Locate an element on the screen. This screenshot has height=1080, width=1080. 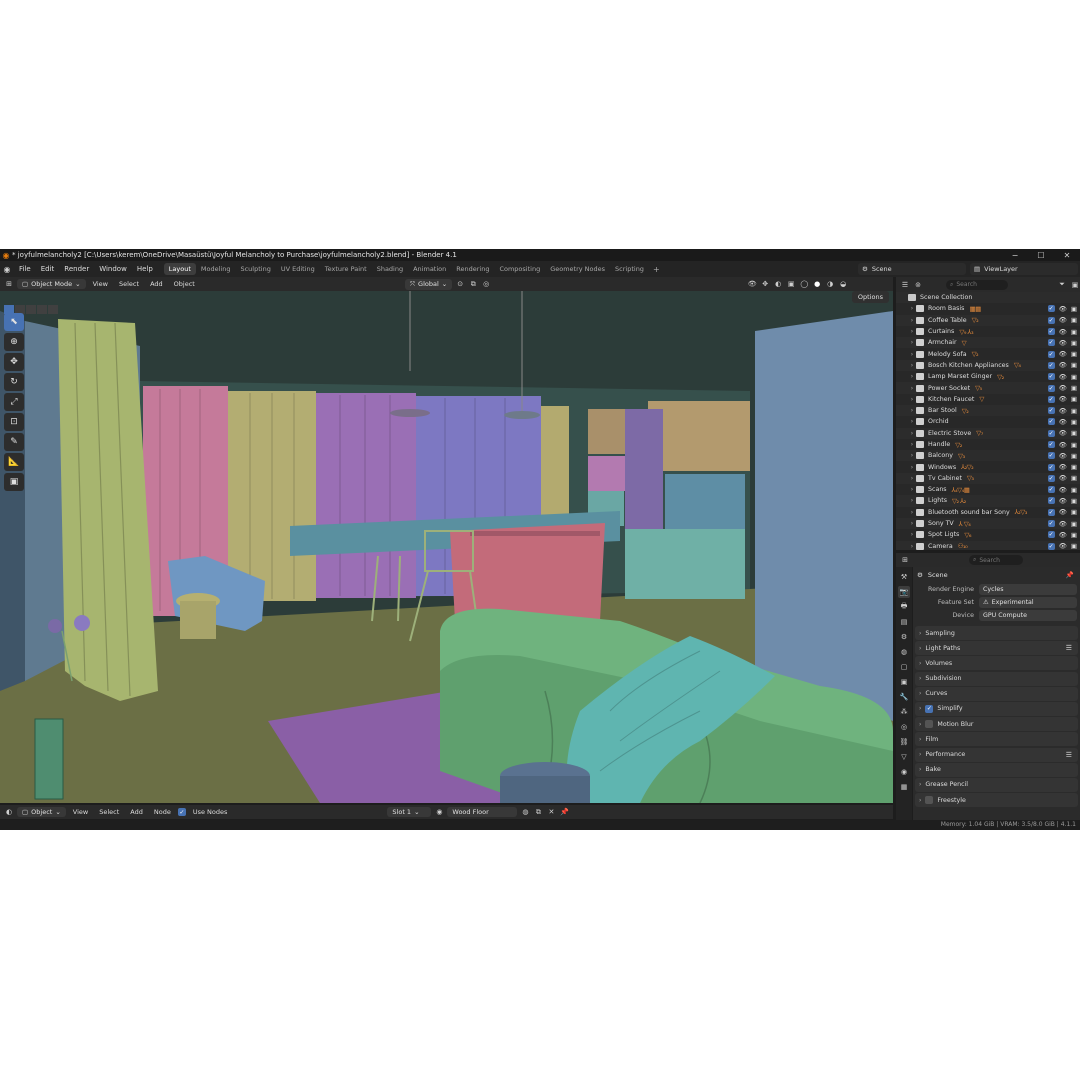
node-menu-node: Node is located at coordinates (162, 812).